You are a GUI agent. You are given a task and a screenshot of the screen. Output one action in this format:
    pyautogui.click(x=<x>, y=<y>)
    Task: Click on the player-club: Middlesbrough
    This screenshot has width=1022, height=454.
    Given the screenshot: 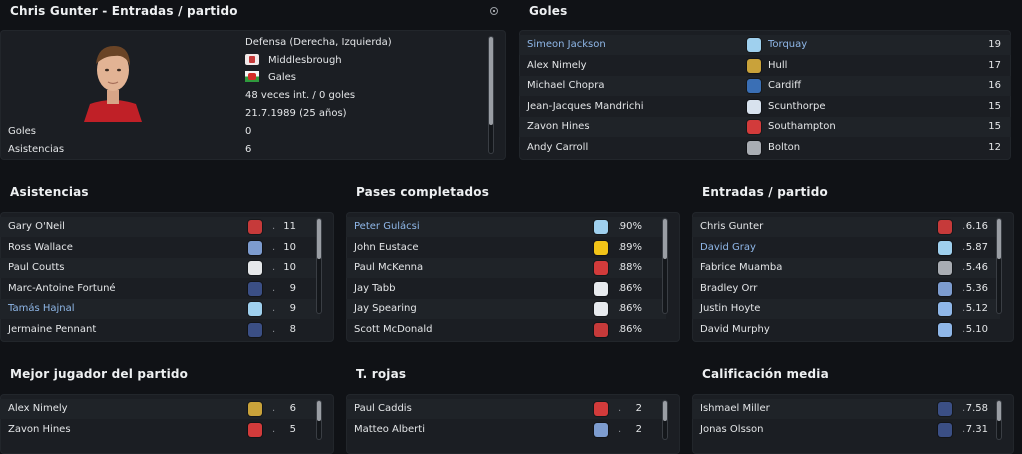 What is the action you would take?
    pyautogui.click(x=305, y=60)
    